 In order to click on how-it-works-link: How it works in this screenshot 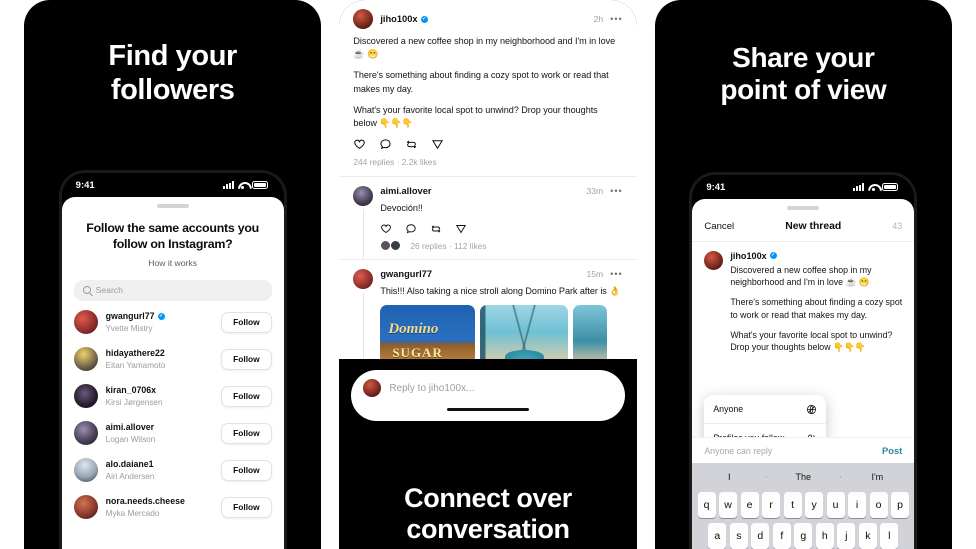, I will do `click(173, 260)`.